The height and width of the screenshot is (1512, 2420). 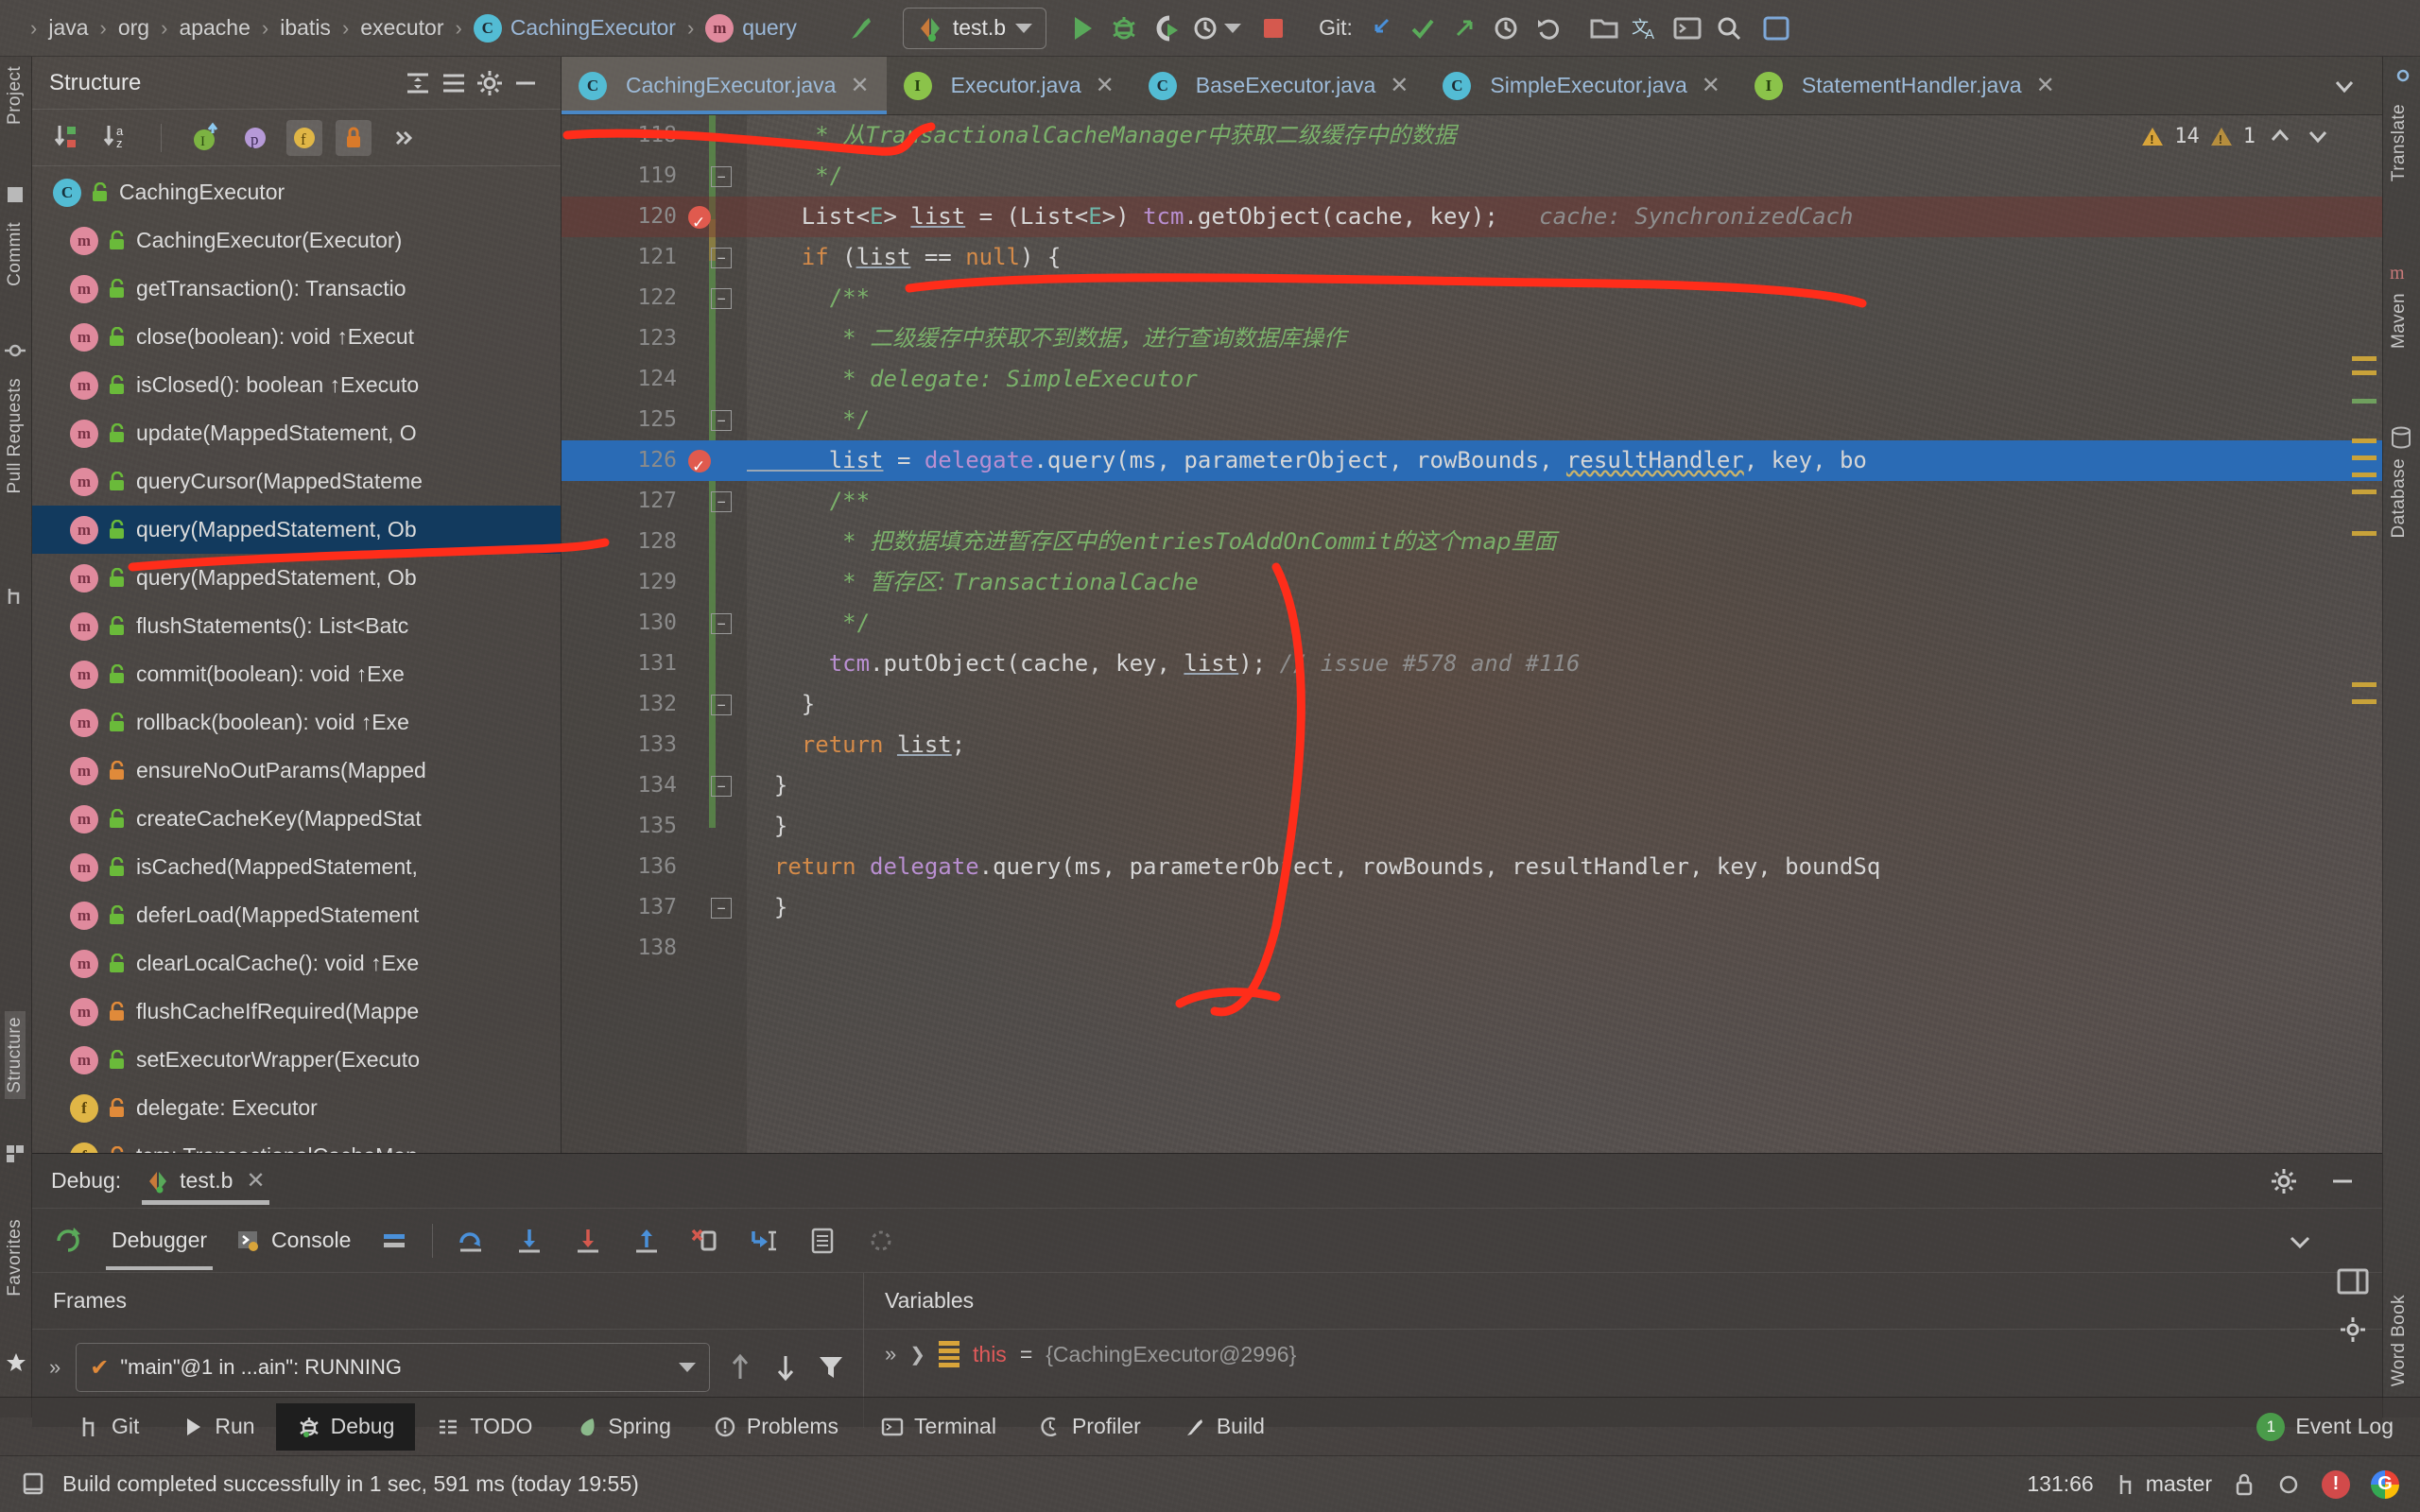 I want to click on structure-item: m flushCacheIfRequired(Mappe, so click(x=296, y=1012).